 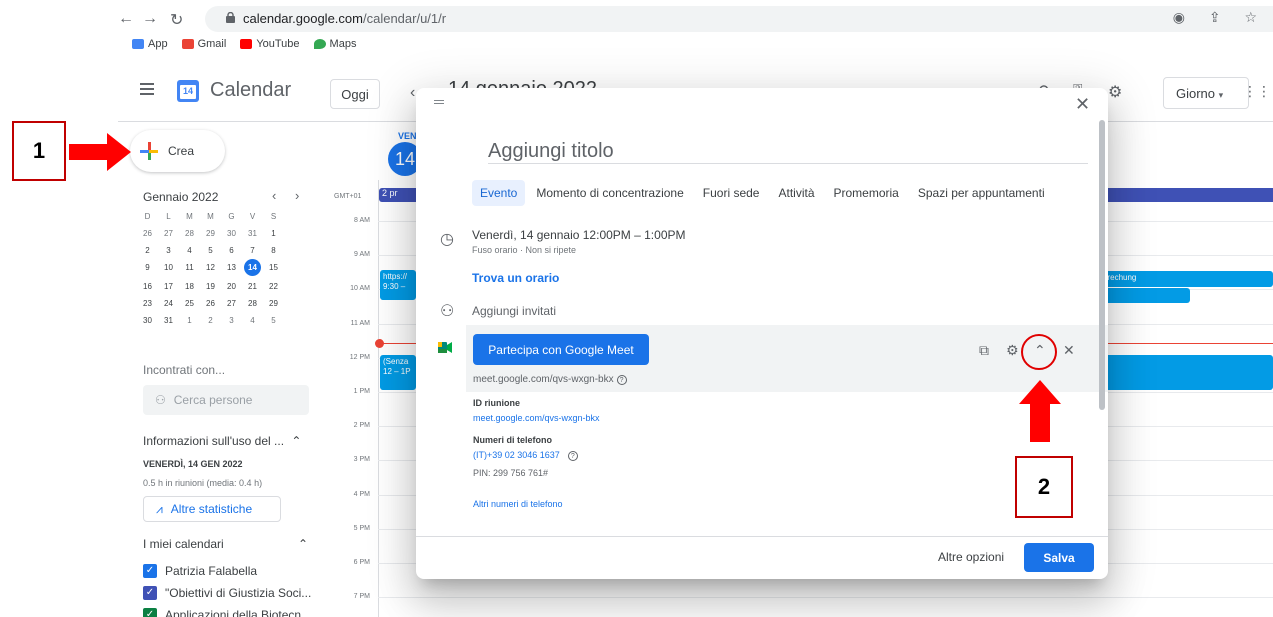 What do you see at coordinates (222, 441) in the screenshot?
I see `usage-section-title: Informazioni sull'uso del ... ⌃` at bounding box center [222, 441].